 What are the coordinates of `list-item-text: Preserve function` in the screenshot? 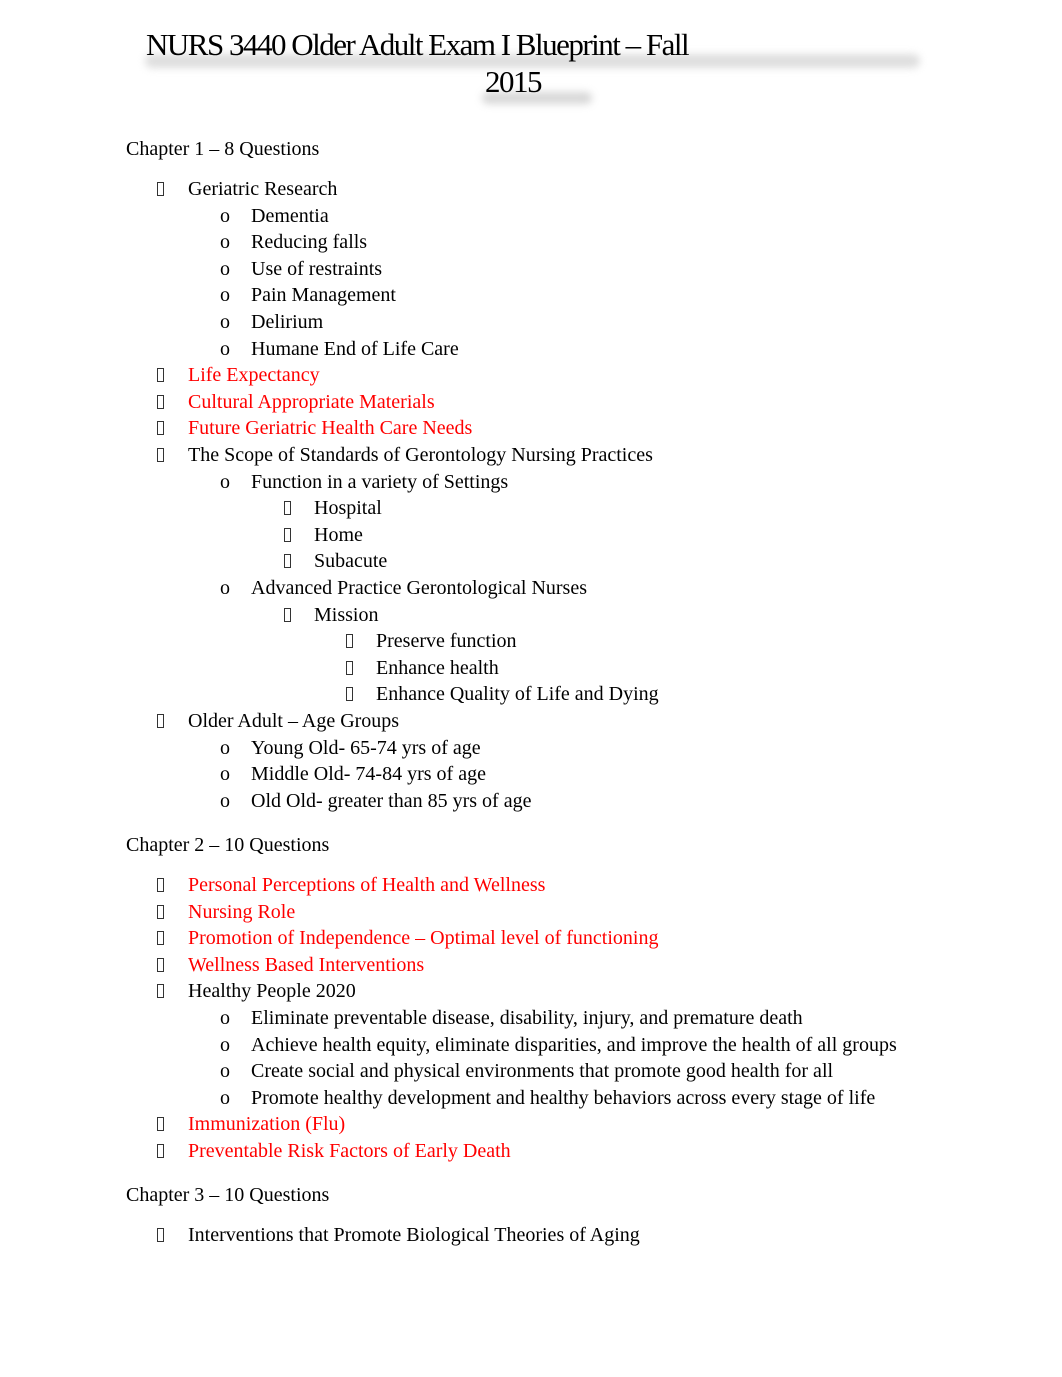 It's located at (446, 641).